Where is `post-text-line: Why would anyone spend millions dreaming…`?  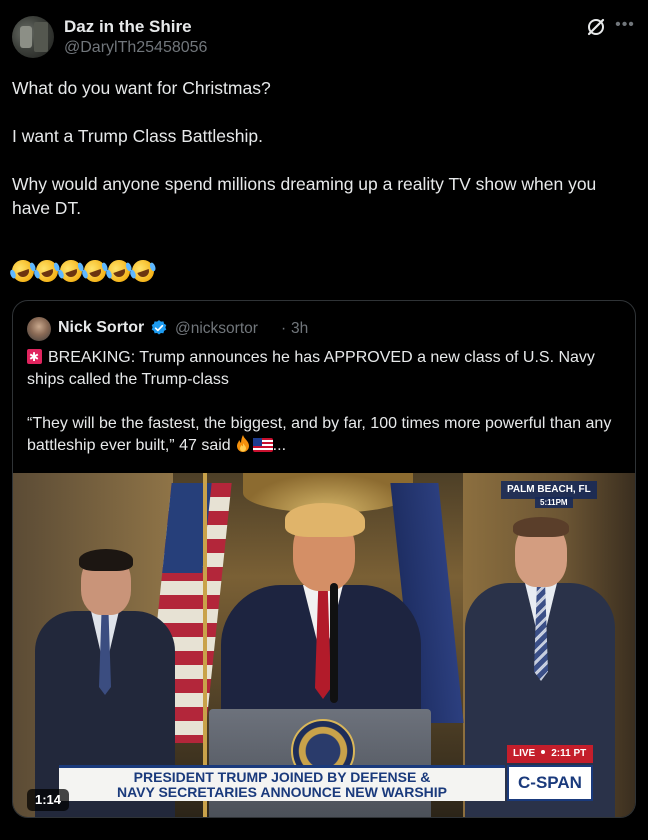
post-text-line: Why would anyone spend millions dreaming… is located at coordinates (304, 196).